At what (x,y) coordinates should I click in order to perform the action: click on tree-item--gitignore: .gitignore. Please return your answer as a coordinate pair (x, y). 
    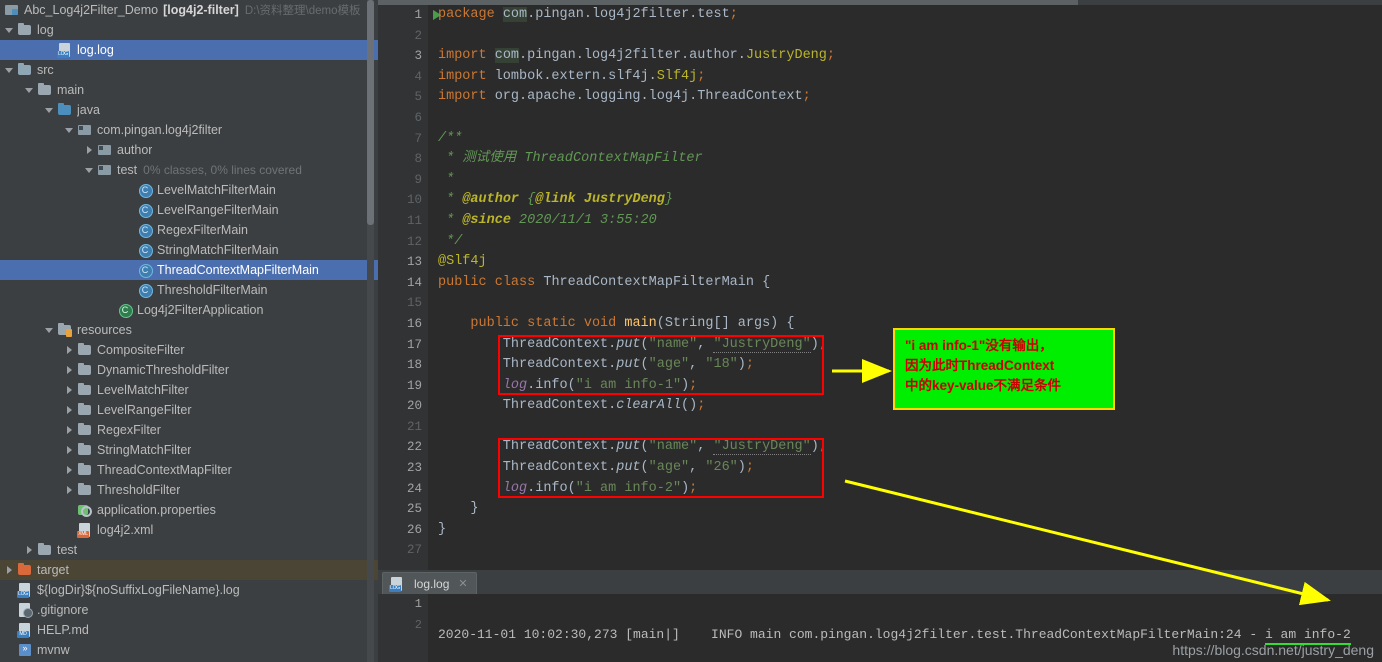
    Looking at the image, I should click on (189, 610).